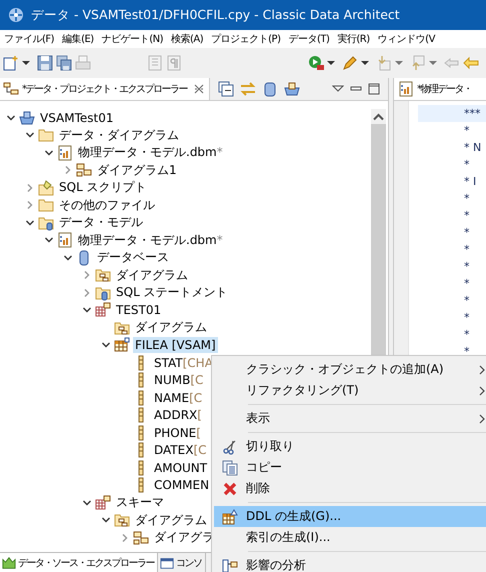  What do you see at coordinates (180, 450) in the screenshot?
I see `tree-item: DATEX[C` at bounding box center [180, 450].